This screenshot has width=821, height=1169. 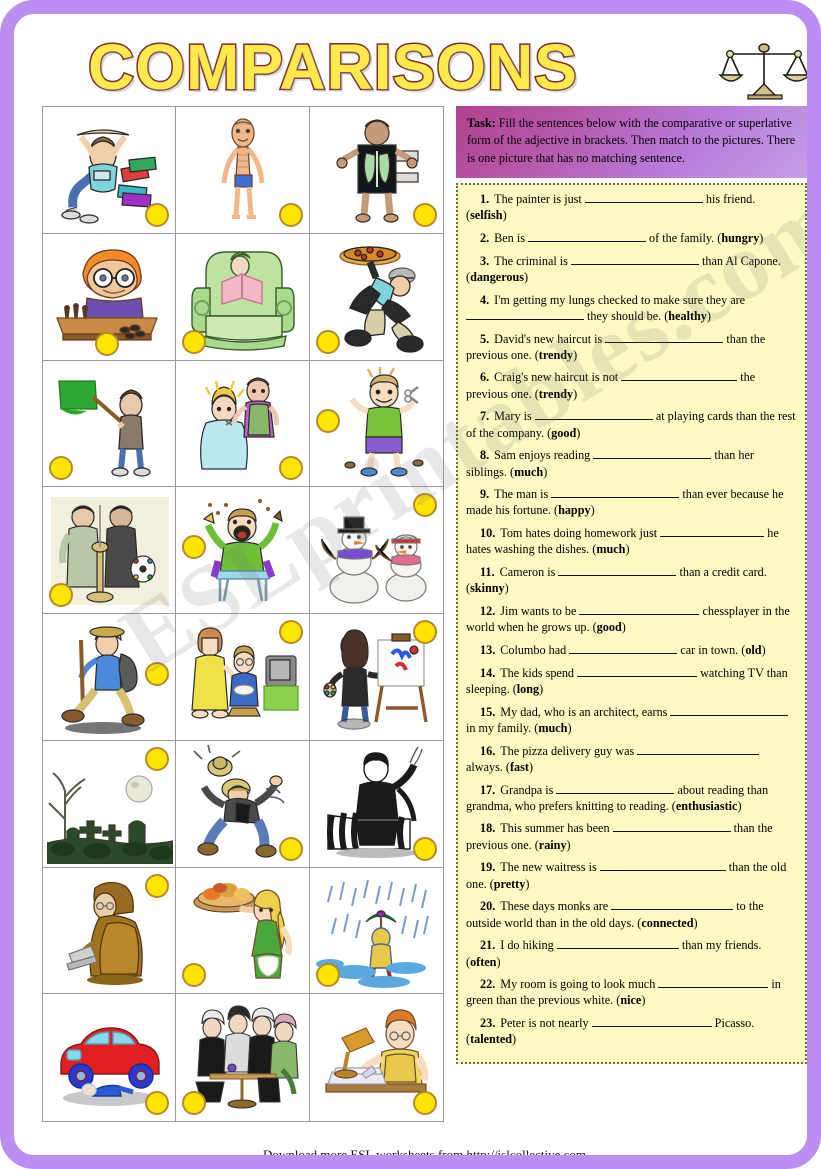 I want to click on picture-cell-person-with-umbrella-in-rain, so click(x=376, y=931).